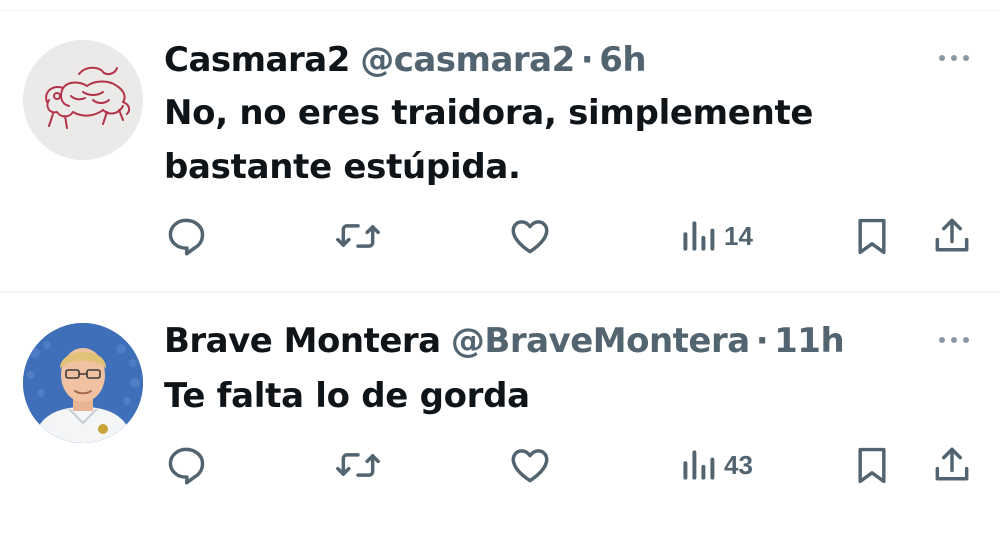 Image resolution: width=1000 pixels, height=547 pixels. I want to click on tweet-header: Casmara2 @casmara2 · 6h, so click(405, 60).